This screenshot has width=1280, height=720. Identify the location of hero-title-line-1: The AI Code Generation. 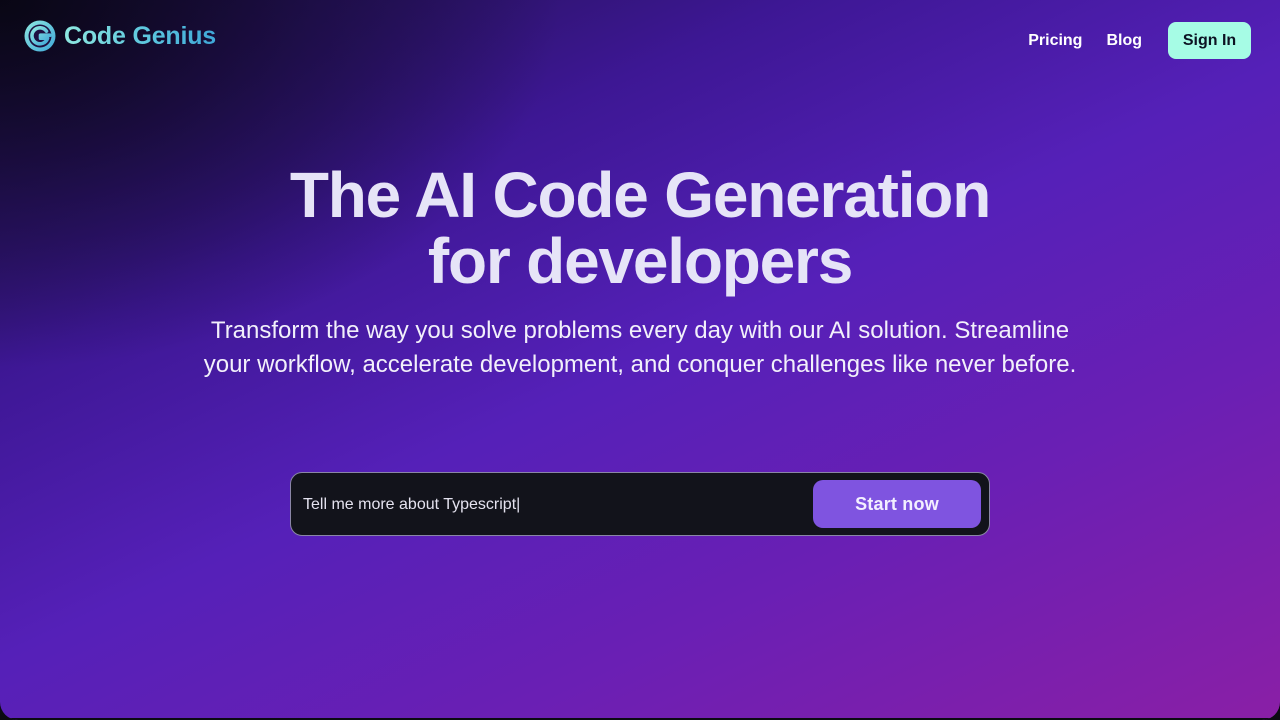
(640, 195).